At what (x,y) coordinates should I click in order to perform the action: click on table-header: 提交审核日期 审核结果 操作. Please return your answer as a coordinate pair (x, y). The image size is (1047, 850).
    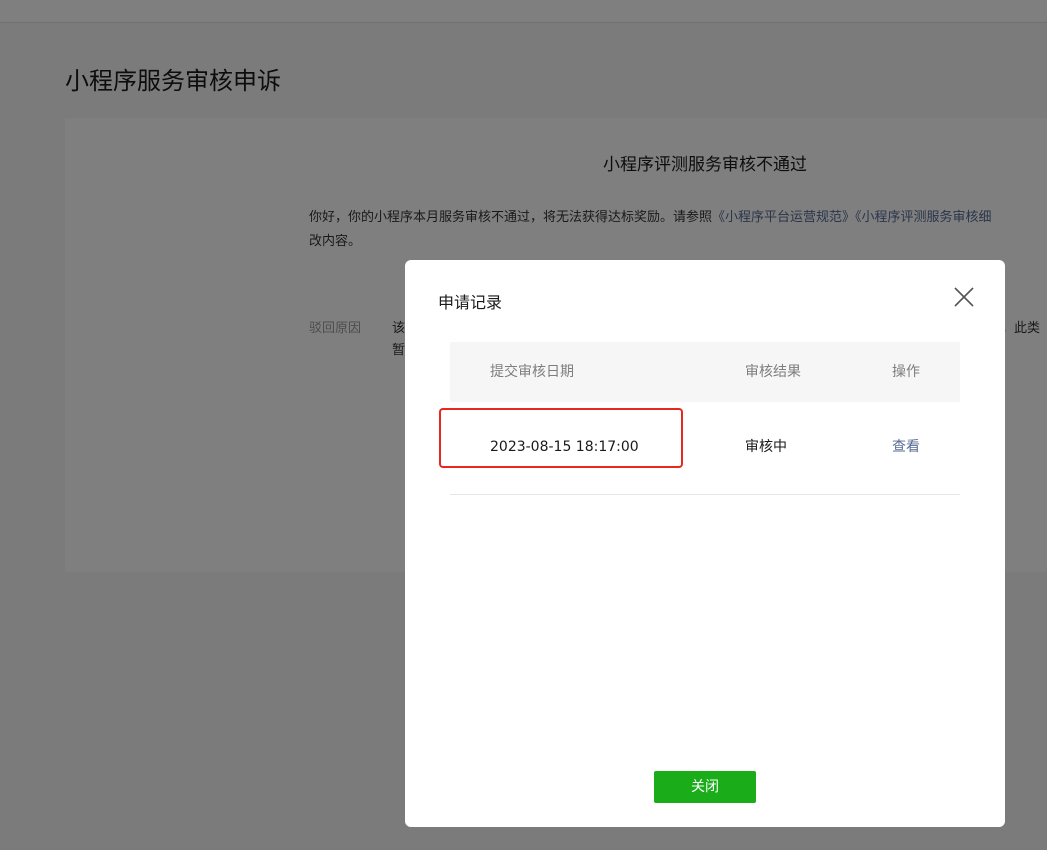
    Looking at the image, I should click on (705, 372).